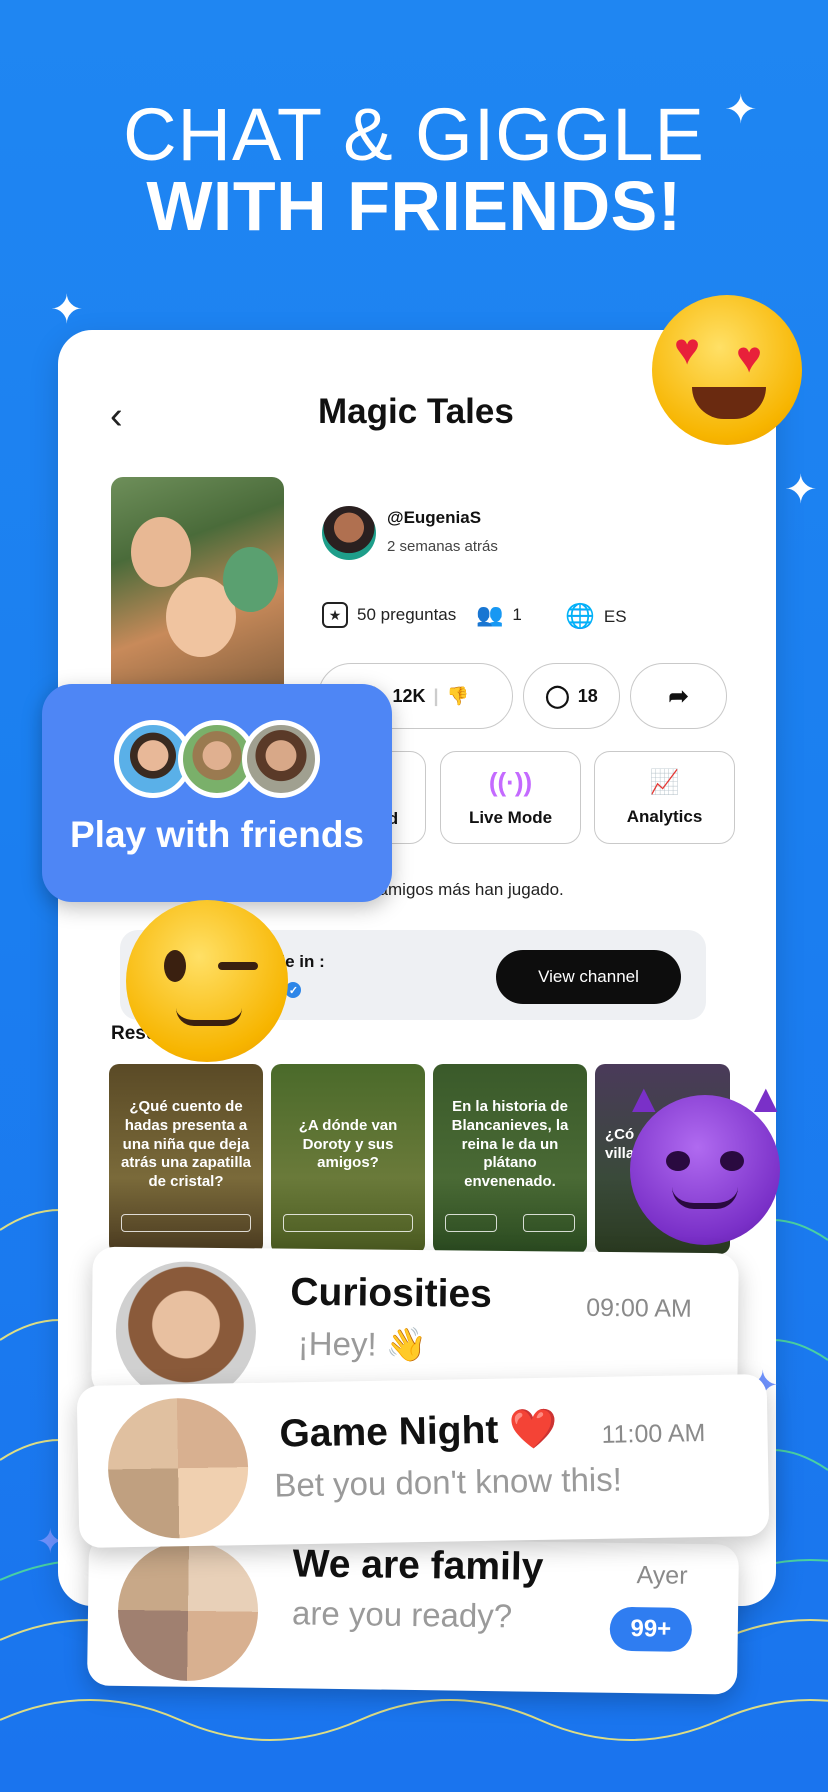 This screenshot has height=1792, width=828. Describe the element at coordinates (458, 696) in the screenshot. I see `thumbs-down-icon: 👎` at that location.